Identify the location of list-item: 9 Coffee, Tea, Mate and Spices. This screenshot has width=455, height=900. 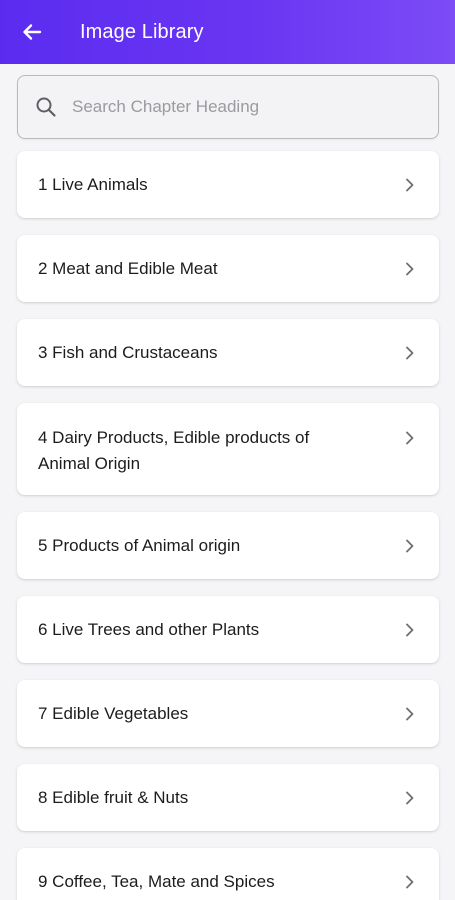
(228, 874).